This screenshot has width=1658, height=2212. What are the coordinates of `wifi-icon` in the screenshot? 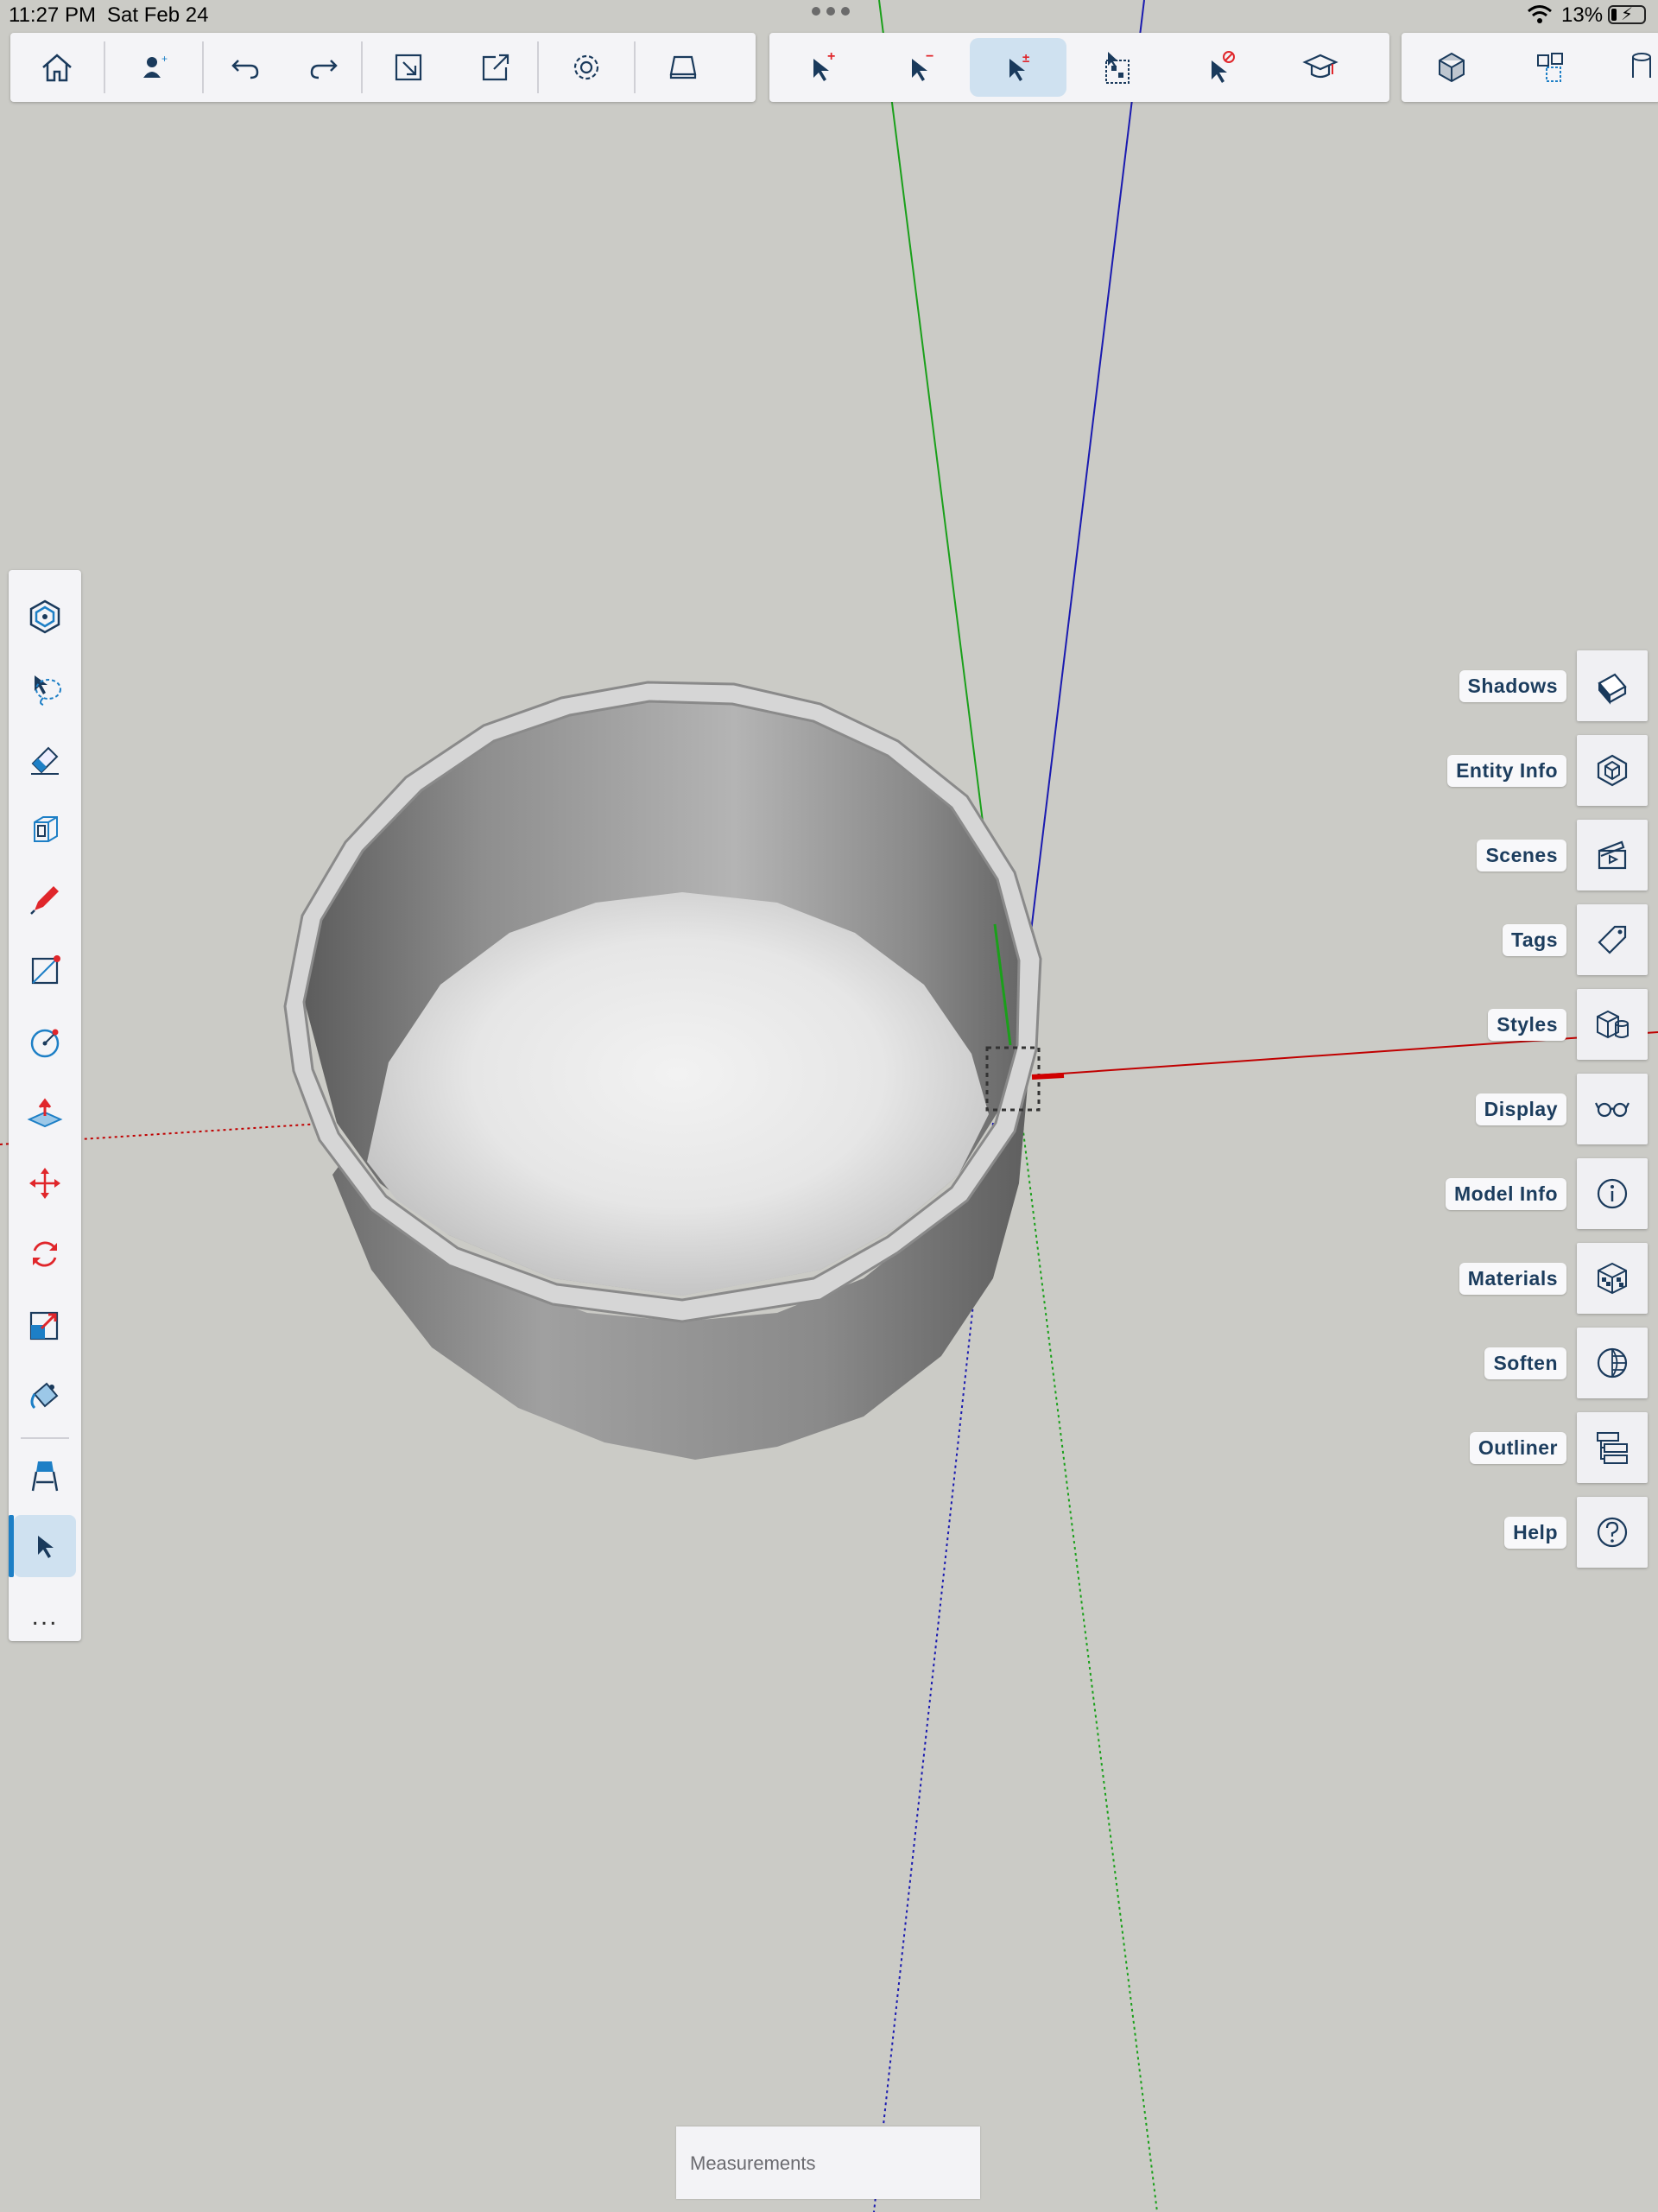 It's located at (1540, 14).